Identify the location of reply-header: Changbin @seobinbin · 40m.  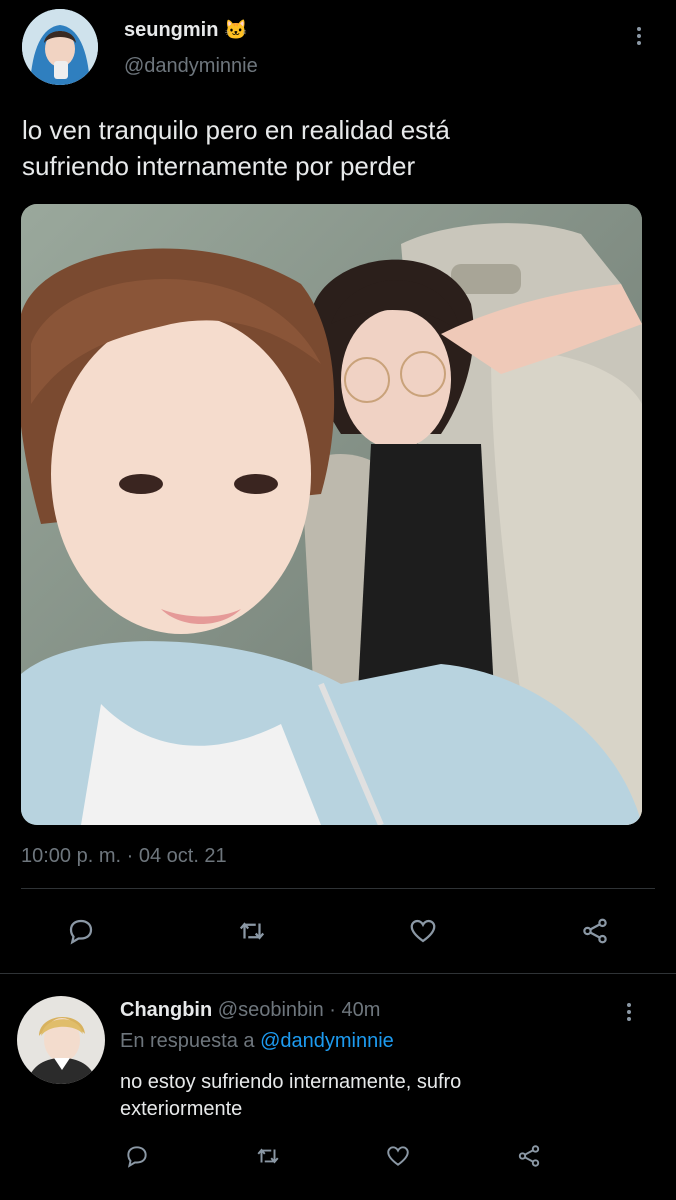
(250, 1010).